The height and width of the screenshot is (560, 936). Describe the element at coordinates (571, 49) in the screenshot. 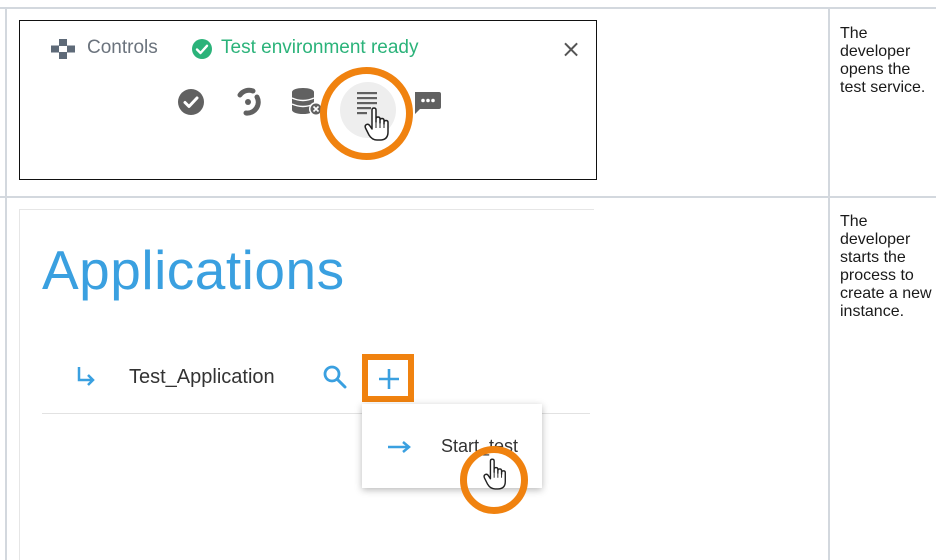

I see `close-icon: ×` at that location.